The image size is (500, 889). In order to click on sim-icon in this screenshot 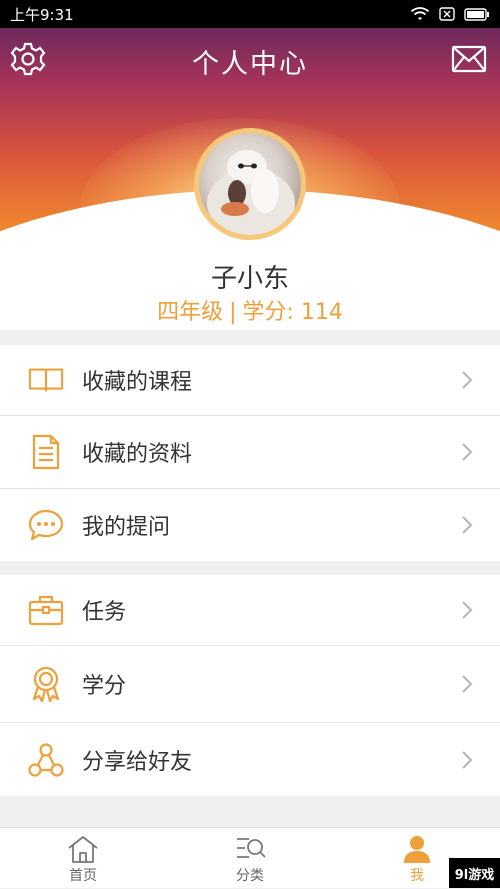, I will do `click(447, 14)`.